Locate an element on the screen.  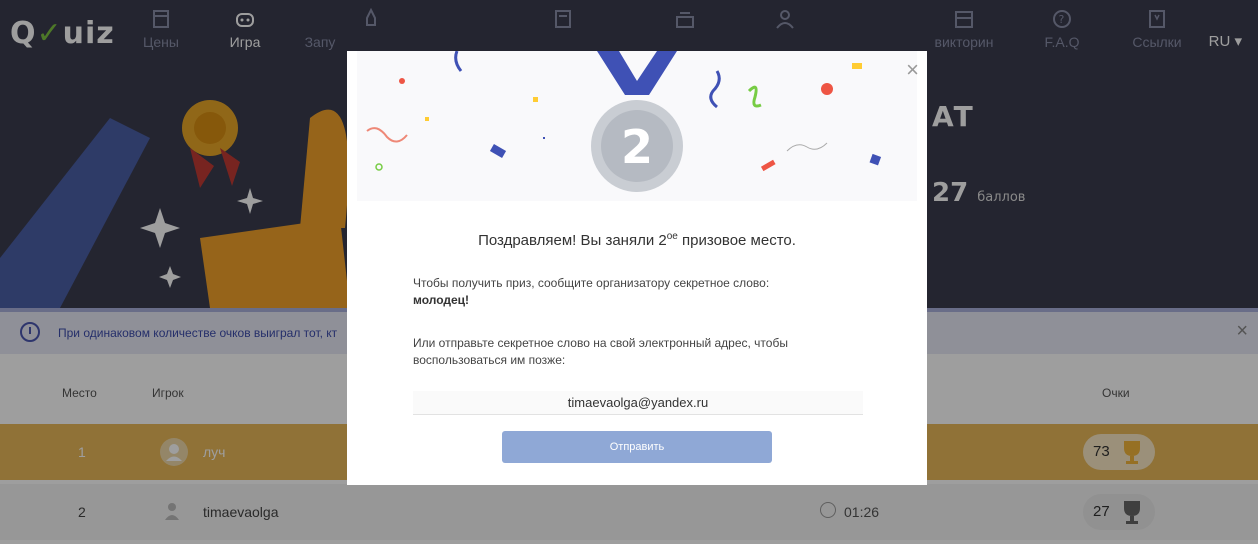
confetti-banner: 2 is located at coordinates (637, 126).